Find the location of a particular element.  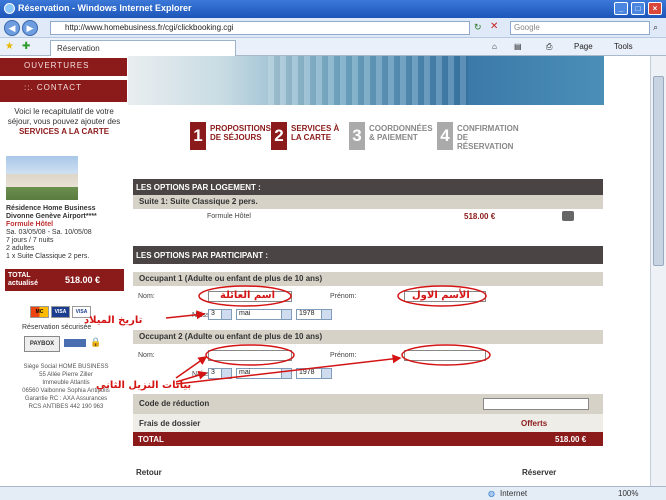

search-input: Google is located at coordinates (580, 28).